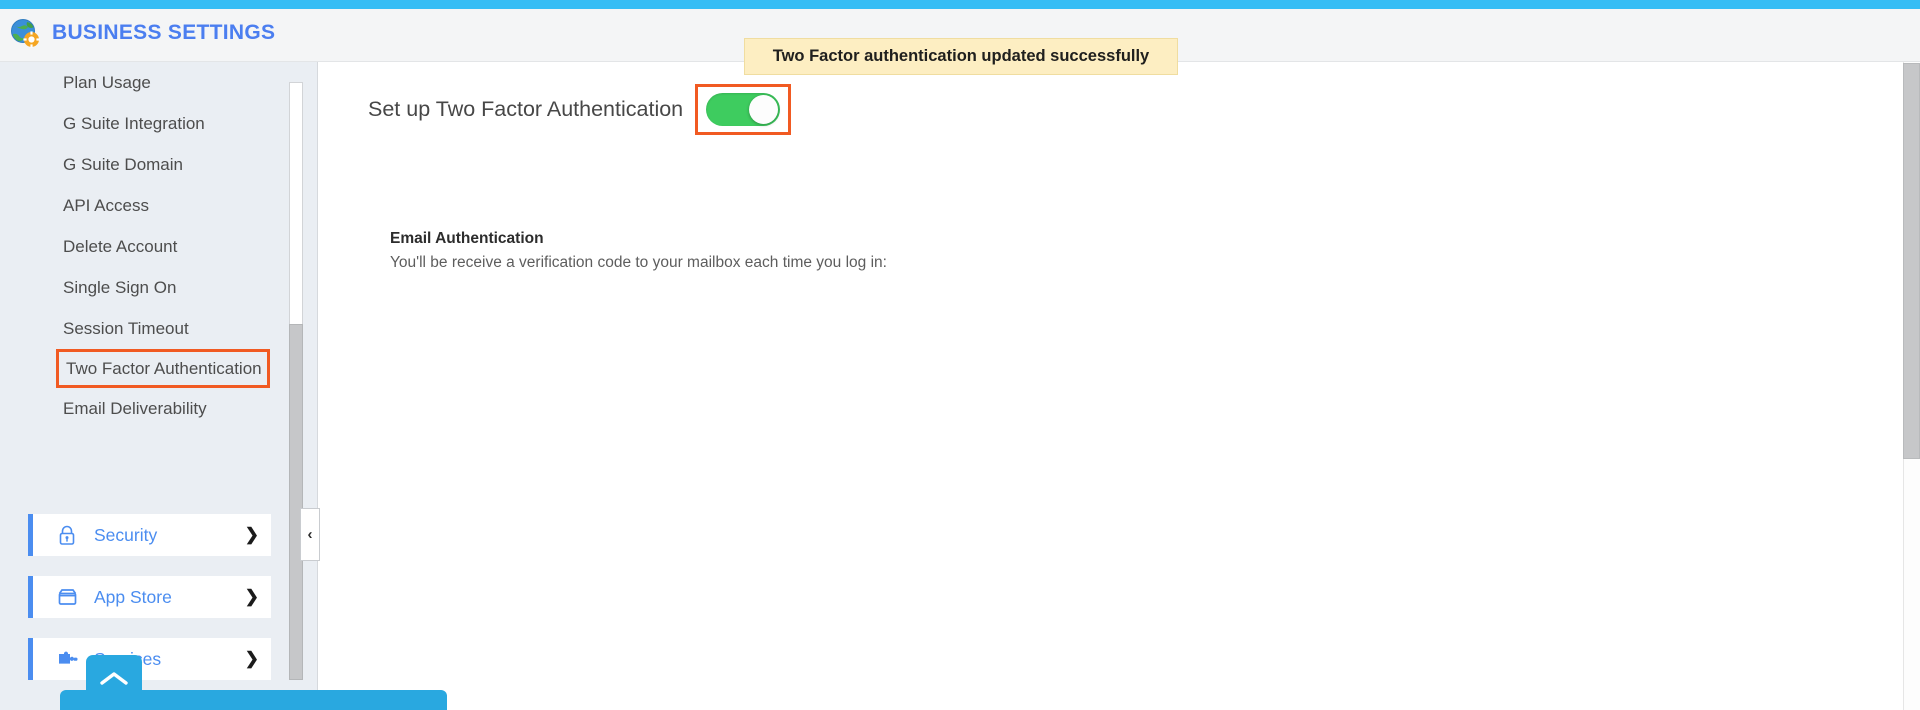 The width and height of the screenshot is (1920, 710). Describe the element at coordinates (163, 368) in the screenshot. I see `sidebar-item-two-factor-authentication: Two Factor Authentication` at that location.